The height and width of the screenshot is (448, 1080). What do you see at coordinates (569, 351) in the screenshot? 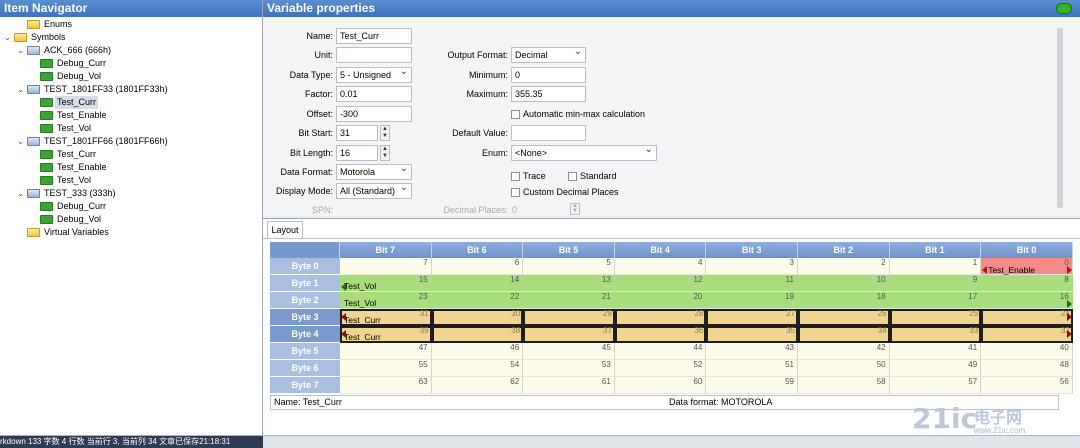
I see `bit-cell: 45` at bounding box center [569, 351].